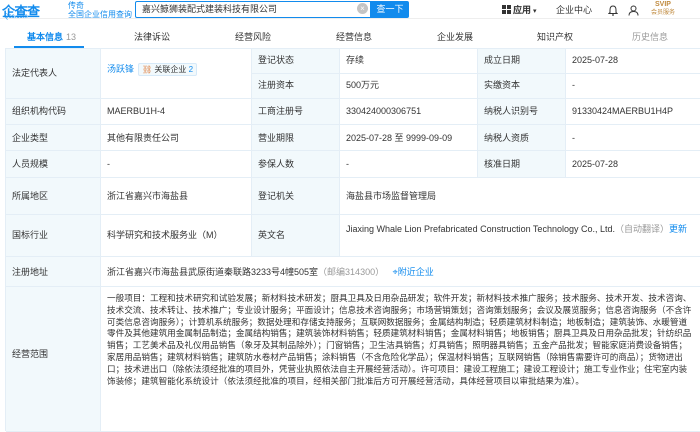 This screenshot has height=432, width=700. What do you see at coordinates (522, 112) in the screenshot?
I see `taxpayer-id-label: 纳税人识别号` at bounding box center [522, 112].